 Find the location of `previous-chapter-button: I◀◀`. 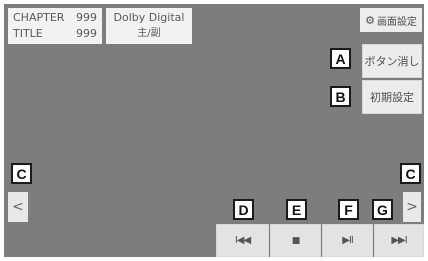

previous-chapter-button: I◀◀ is located at coordinates (242, 240).